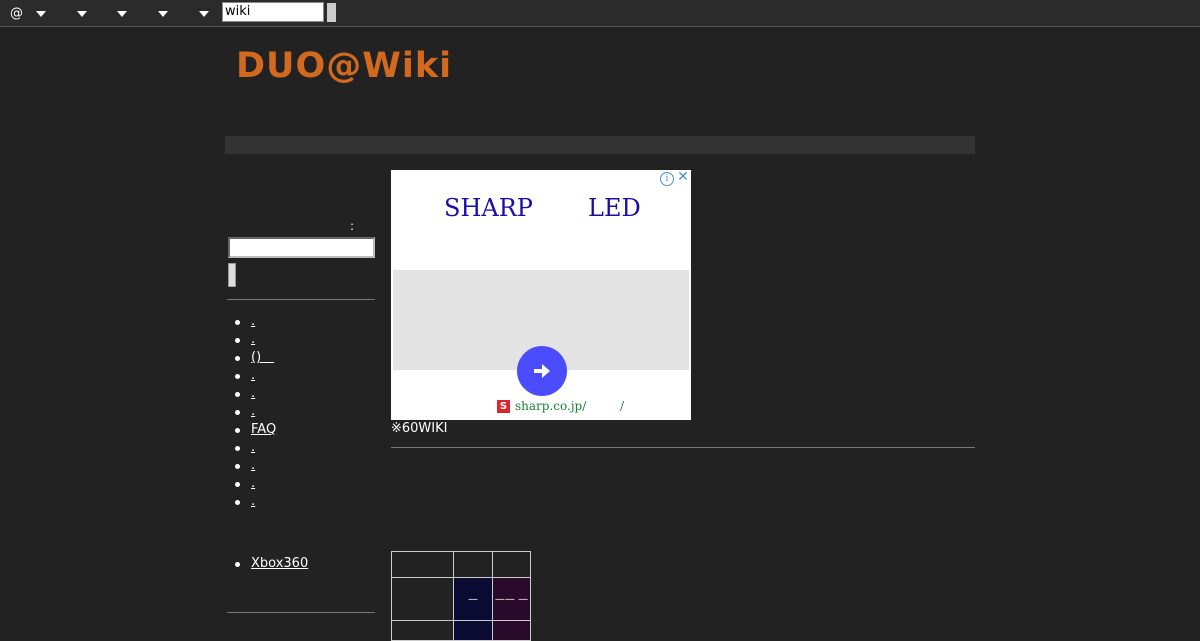  What do you see at coordinates (488, 208) in the screenshot?
I see `ad-headline-brand: SHARP` at bounding box center [488, 208].